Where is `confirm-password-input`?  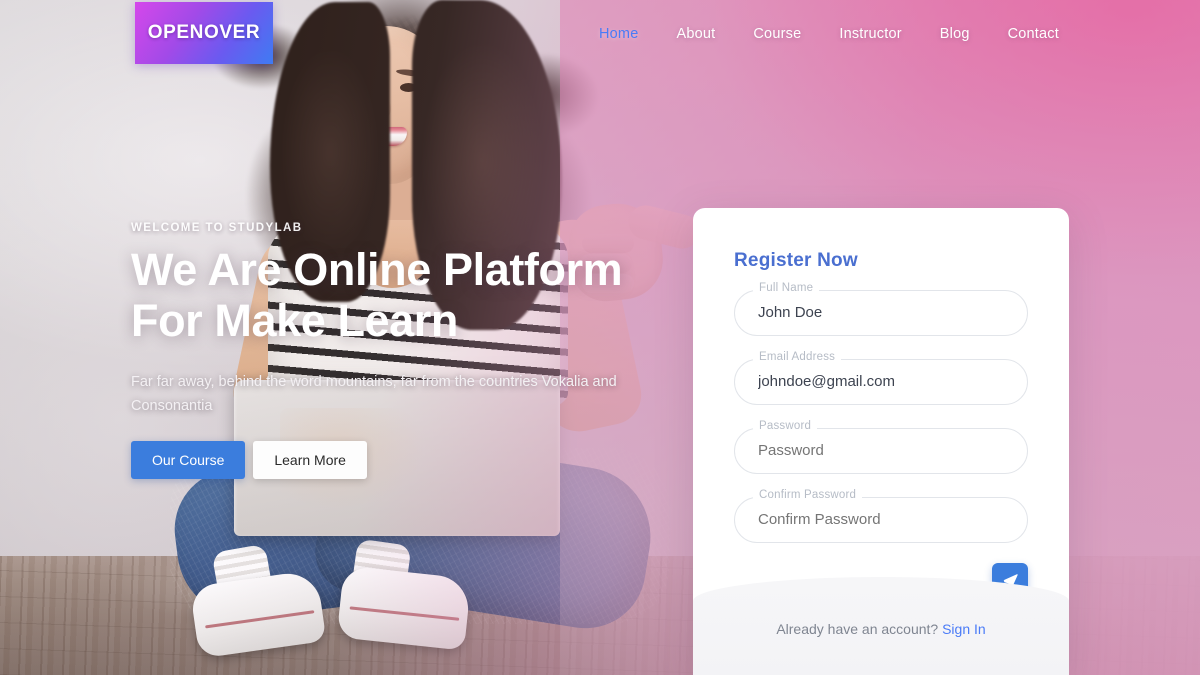
confirm-password-input is located at coordinates (883, 520).